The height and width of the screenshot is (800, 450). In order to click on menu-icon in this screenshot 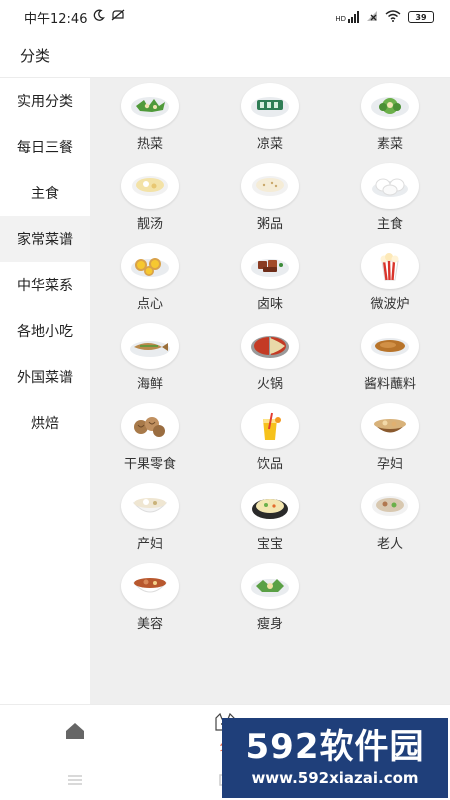, I will do `click(75, 780)`.